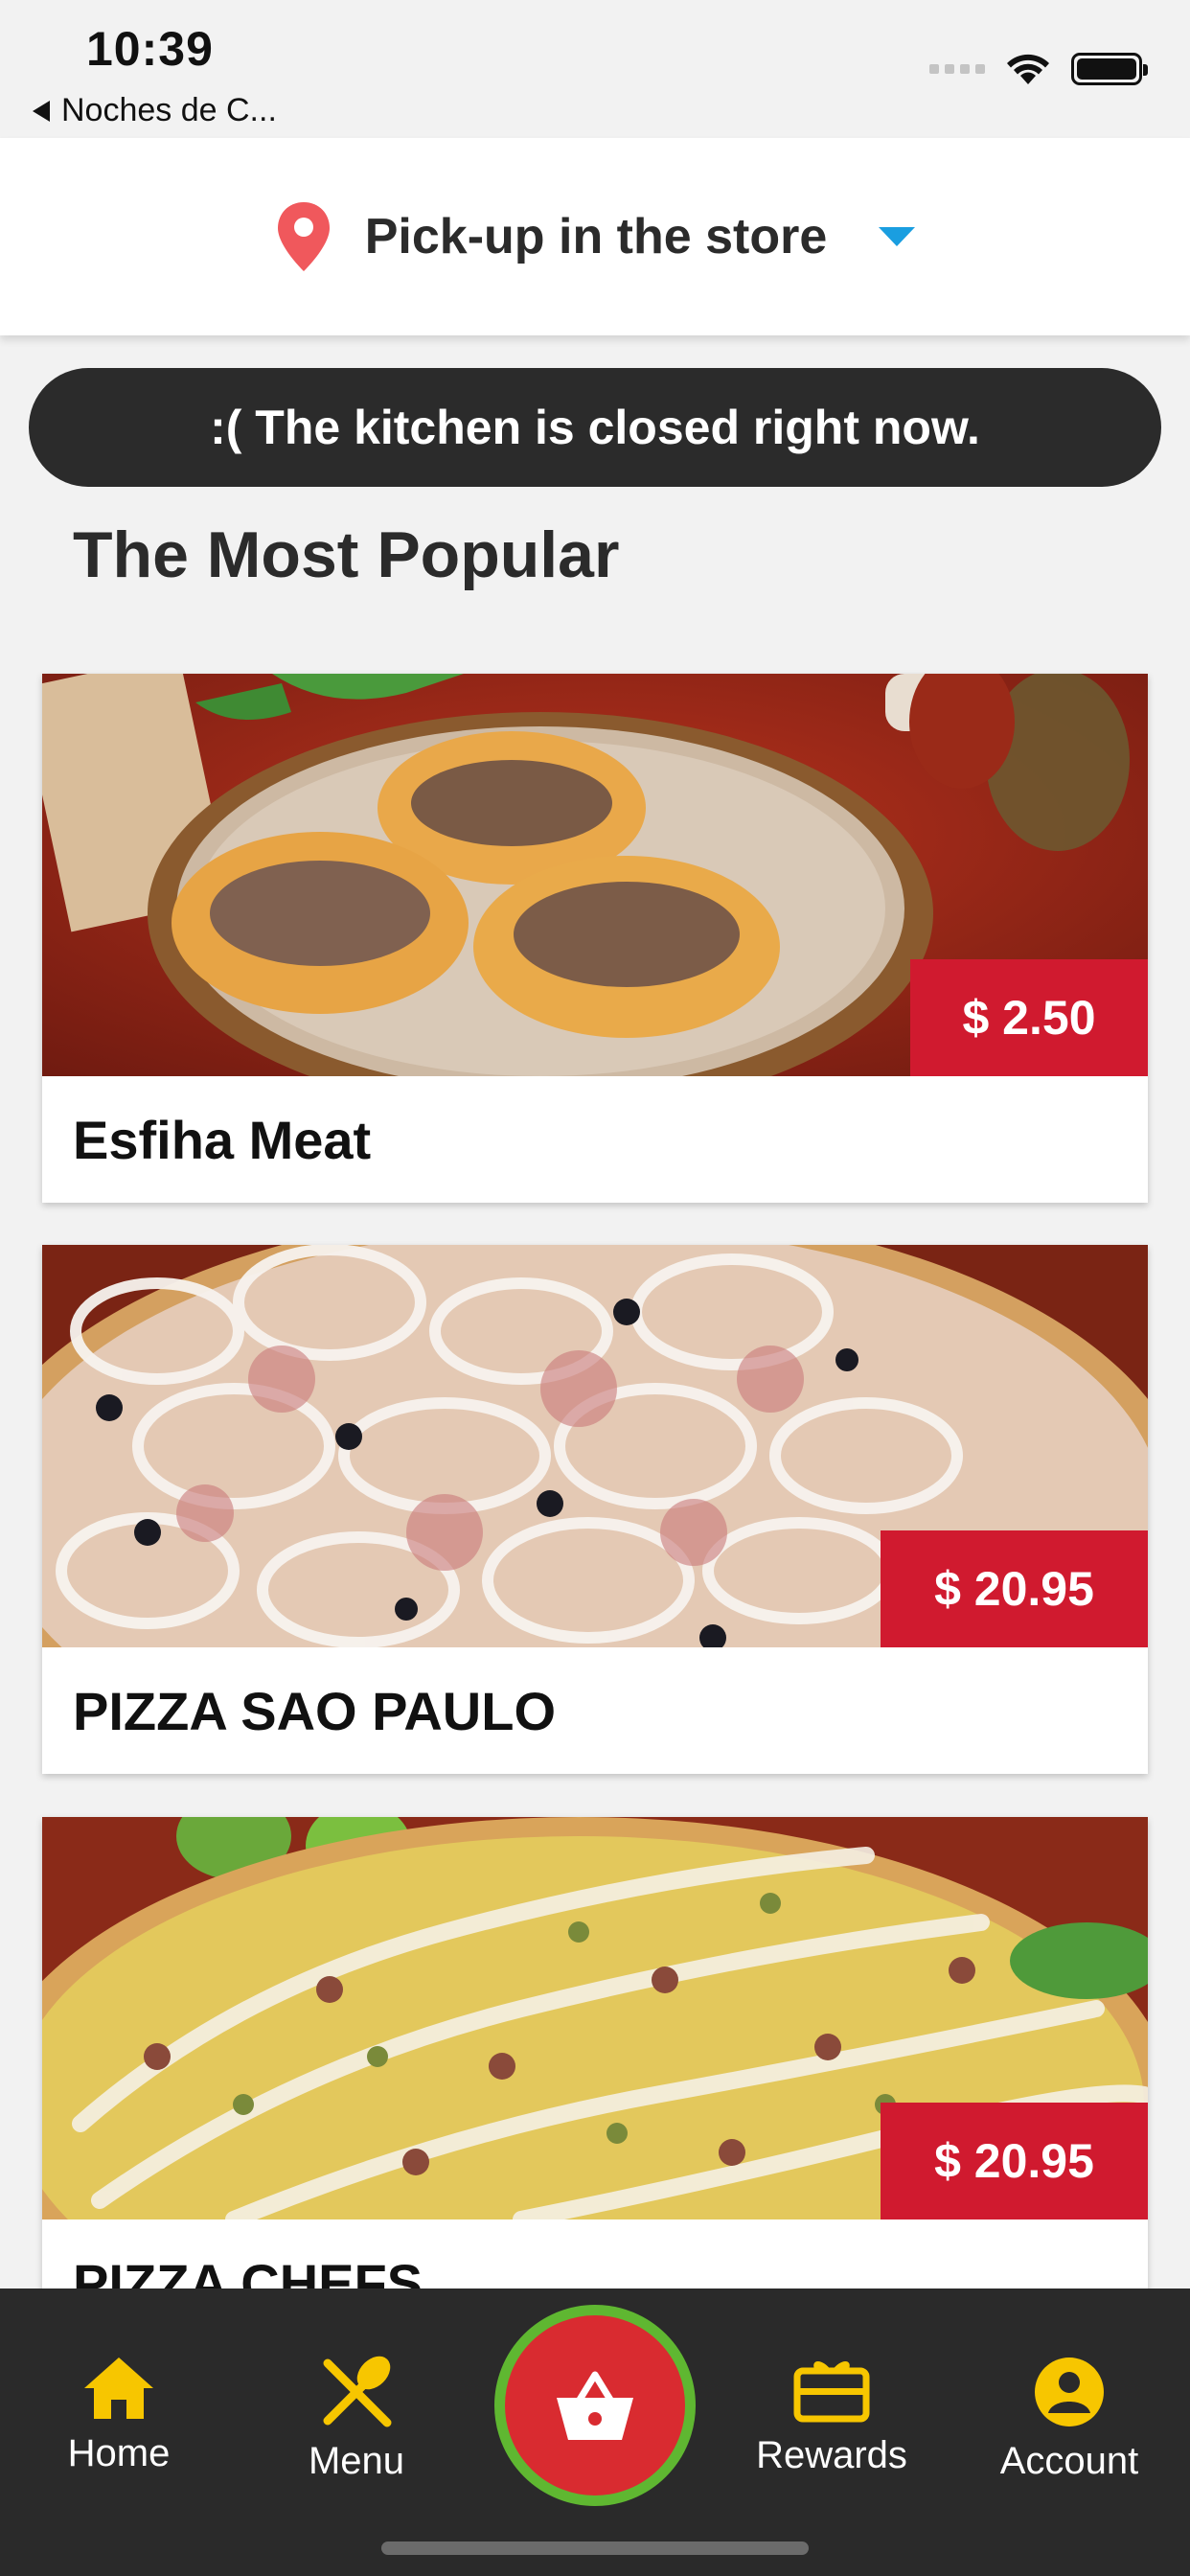  I want to click on product-name: PIZZA SAO PAULO, so click(315, 1710).